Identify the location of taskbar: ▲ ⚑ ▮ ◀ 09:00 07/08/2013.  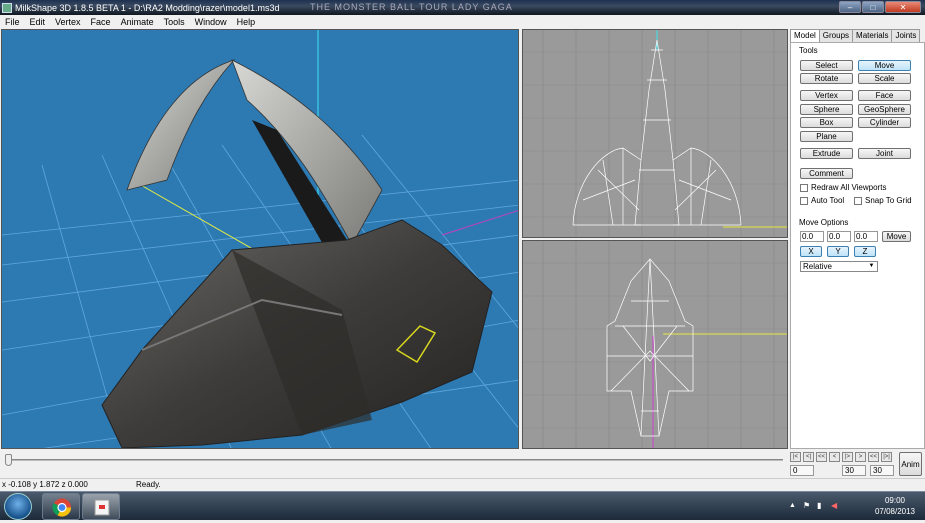
(462, 505).